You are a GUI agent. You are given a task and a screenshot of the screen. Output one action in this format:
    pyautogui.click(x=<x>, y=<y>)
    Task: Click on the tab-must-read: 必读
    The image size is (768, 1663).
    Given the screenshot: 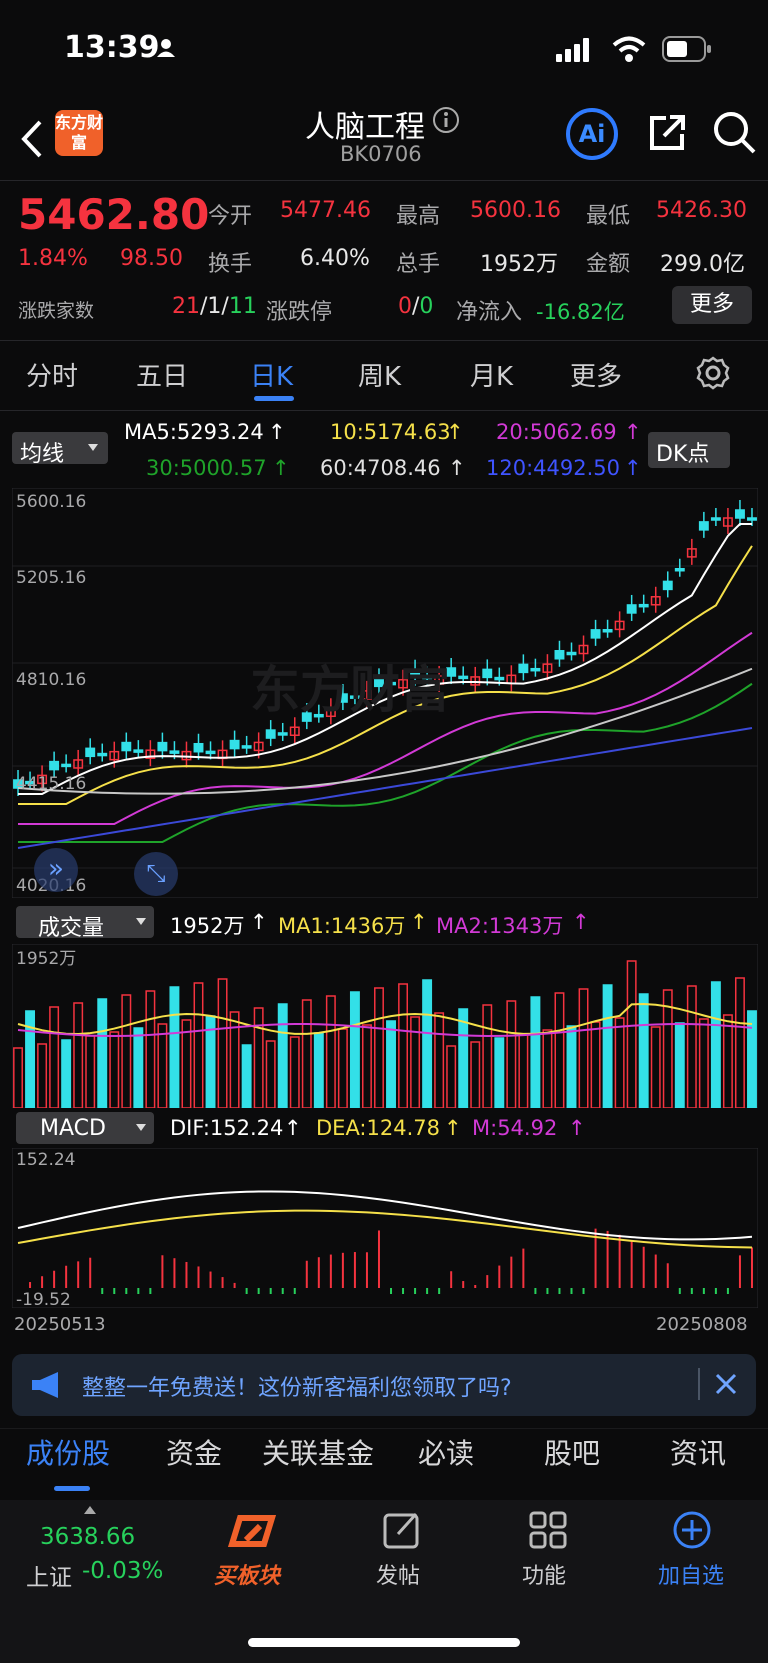 What is the action you would take?
    pyautogui.click(x=446, y=1452)
    